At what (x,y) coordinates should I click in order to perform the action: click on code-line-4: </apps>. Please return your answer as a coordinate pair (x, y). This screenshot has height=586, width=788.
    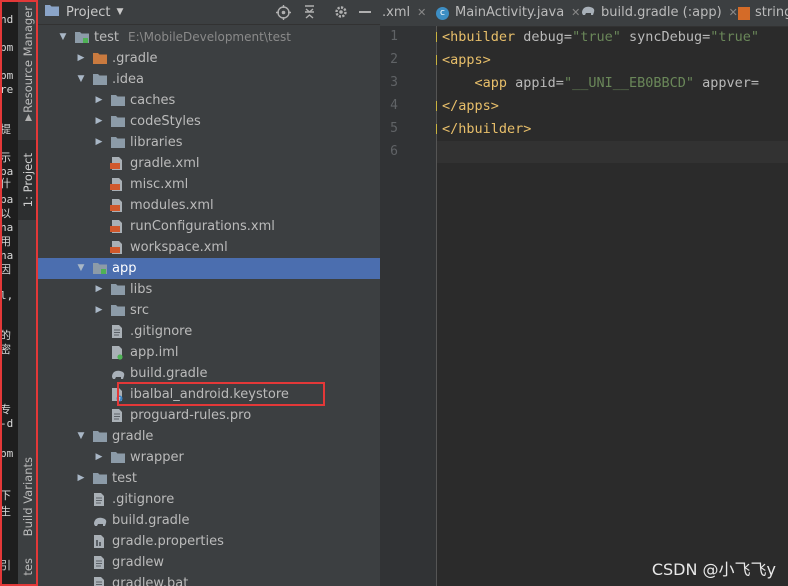
    Looking at the image, I should click on (470, 106).